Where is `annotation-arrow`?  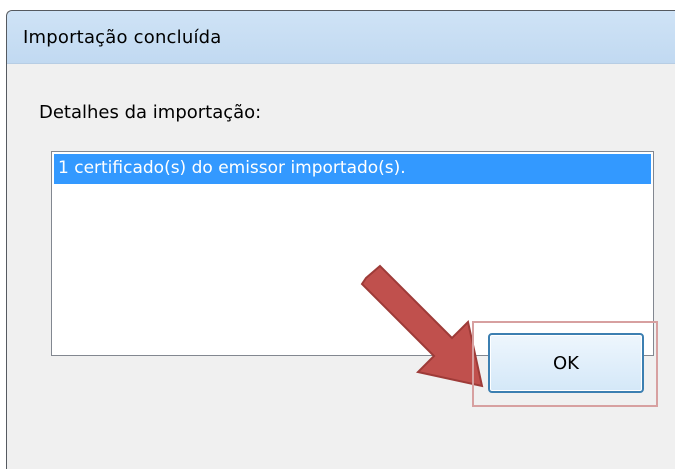 annotation-arrow is located at coordinates (422, 326).